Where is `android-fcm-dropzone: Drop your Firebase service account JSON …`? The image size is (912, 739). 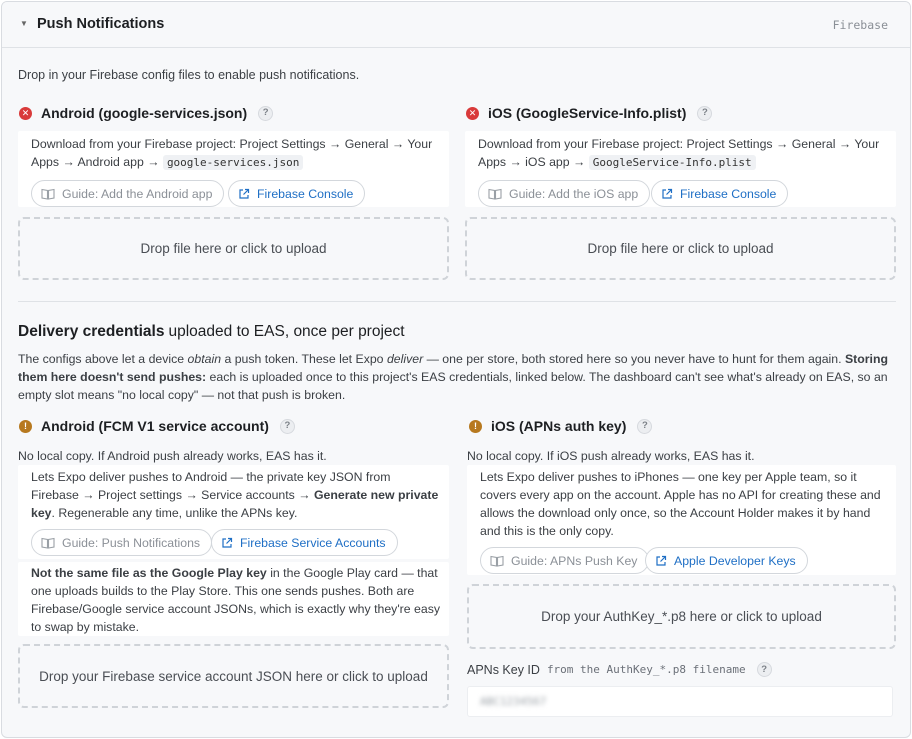 android-fcm-dropzone: Drop your Firebase service account JSON … is located at coordinates (233, 676).